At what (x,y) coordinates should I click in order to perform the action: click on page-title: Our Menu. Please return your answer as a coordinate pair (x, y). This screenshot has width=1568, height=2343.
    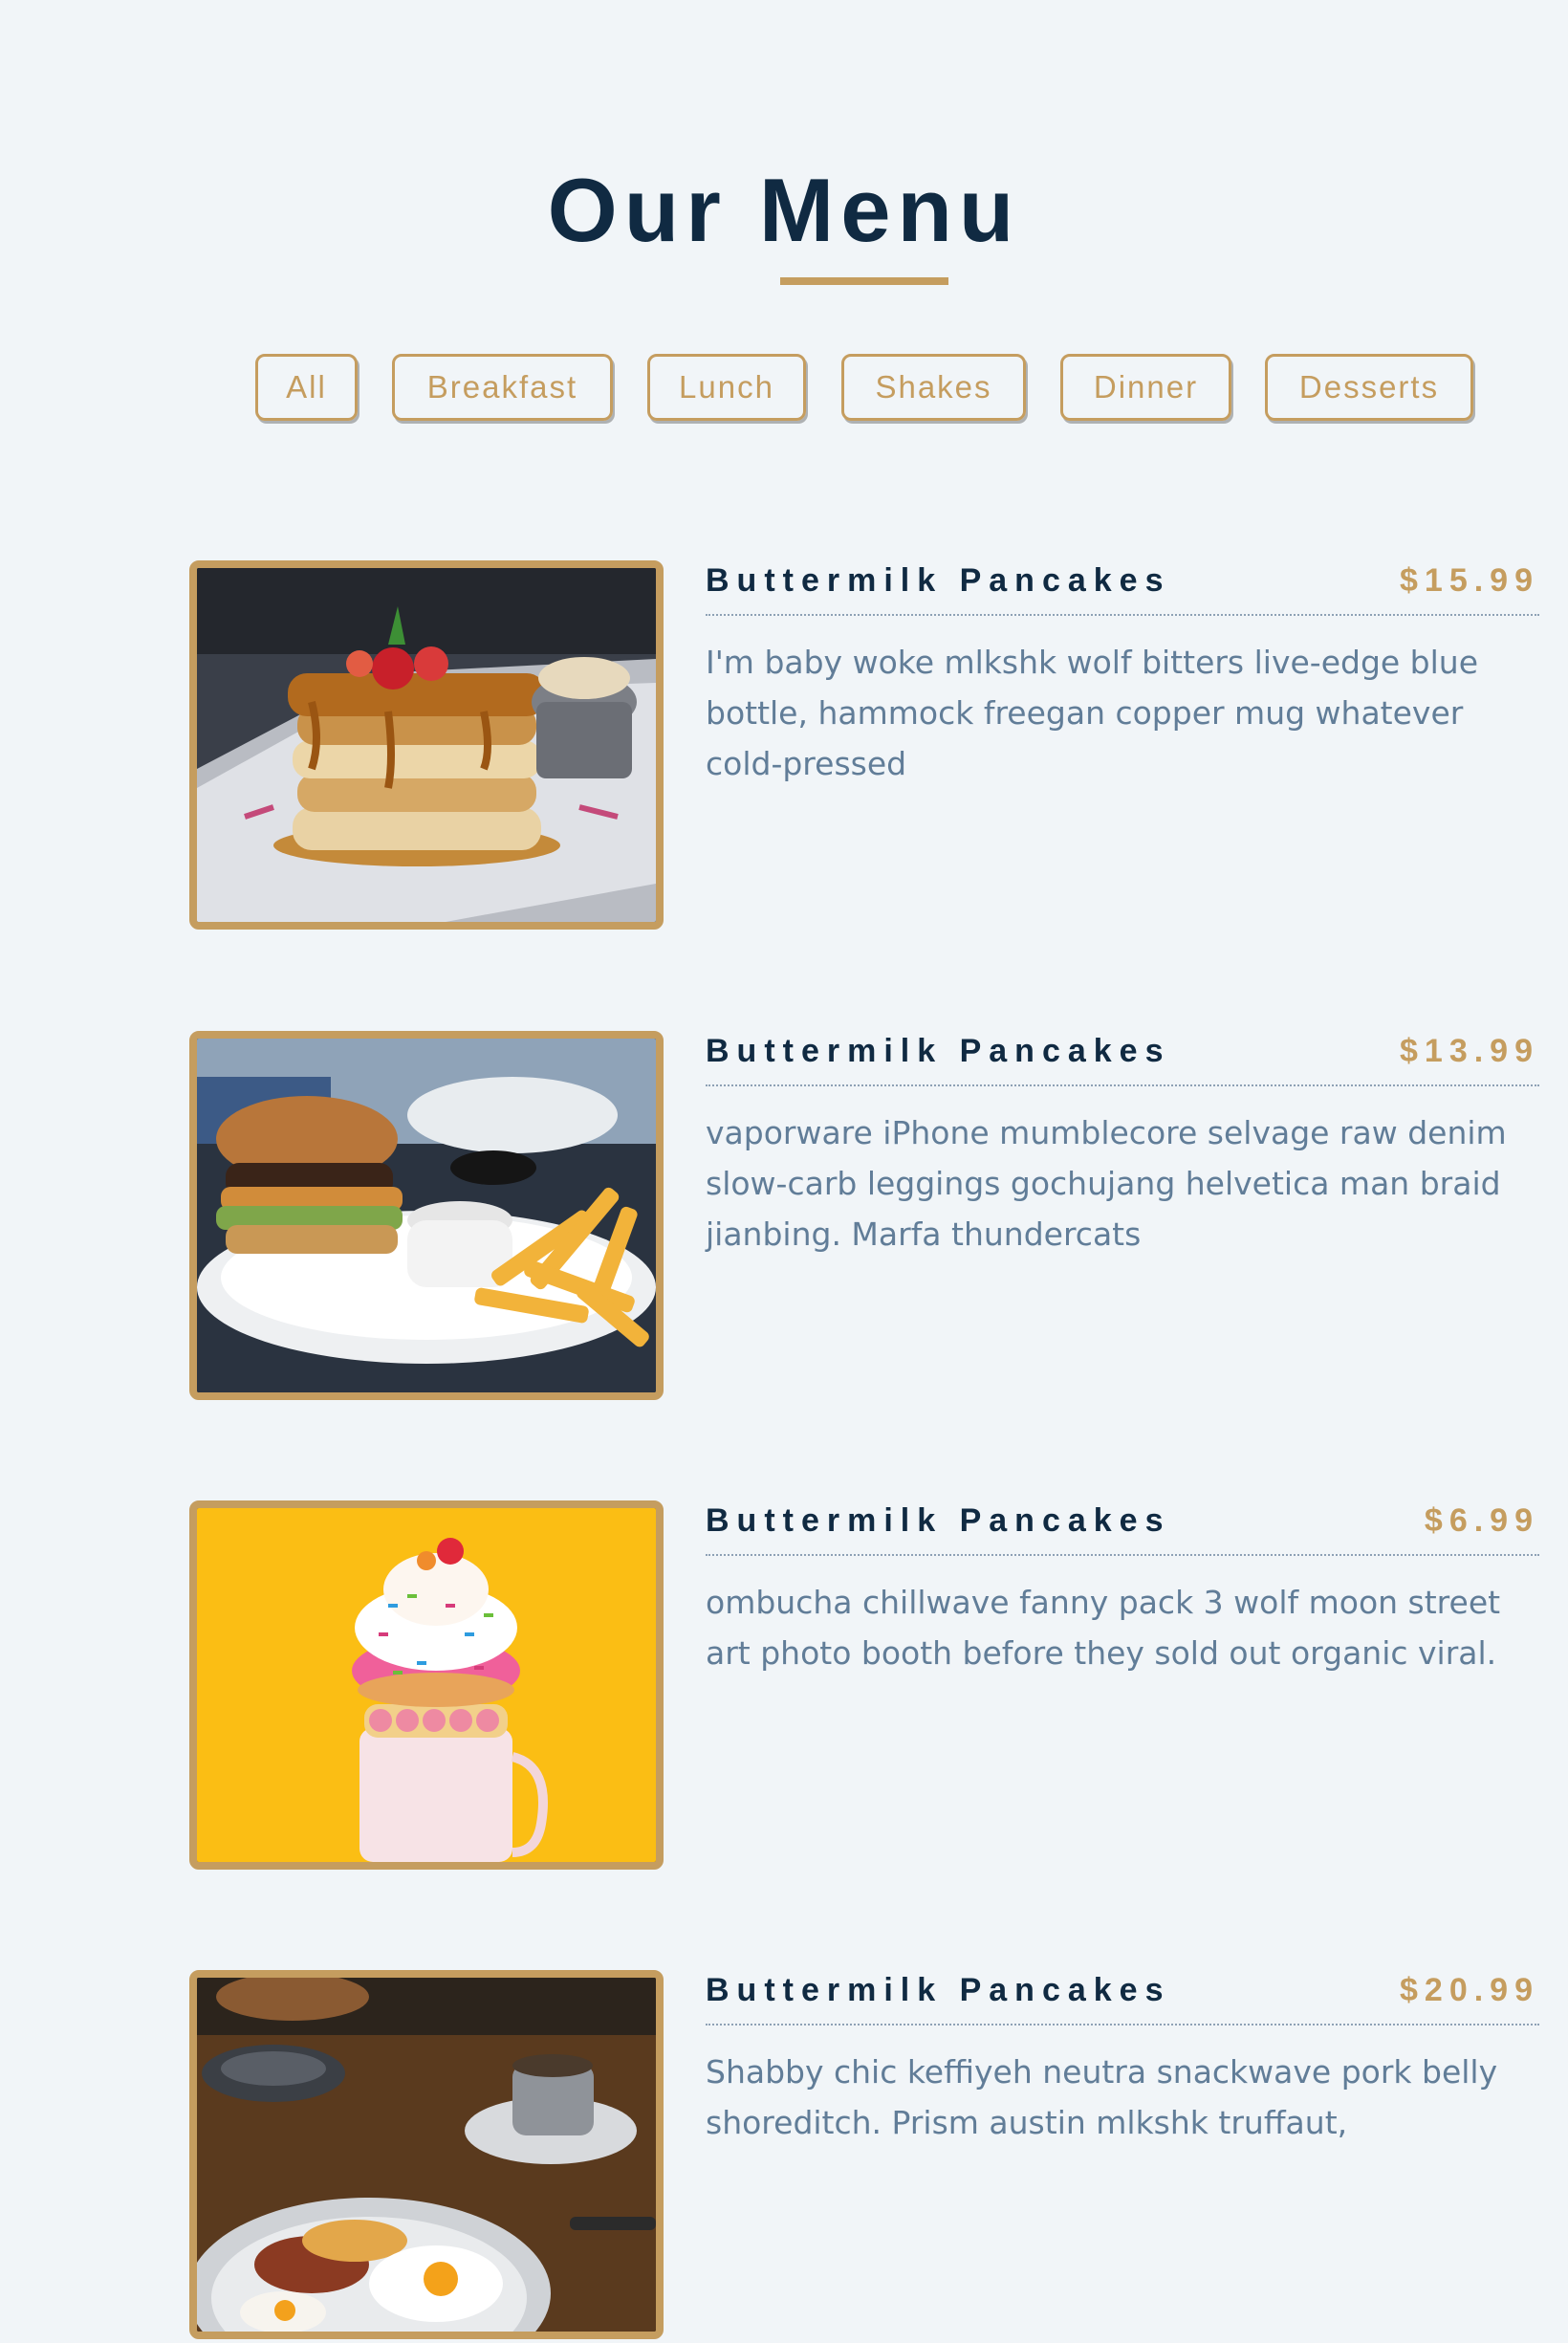
    Looking at the image, I should click on (784, 210).